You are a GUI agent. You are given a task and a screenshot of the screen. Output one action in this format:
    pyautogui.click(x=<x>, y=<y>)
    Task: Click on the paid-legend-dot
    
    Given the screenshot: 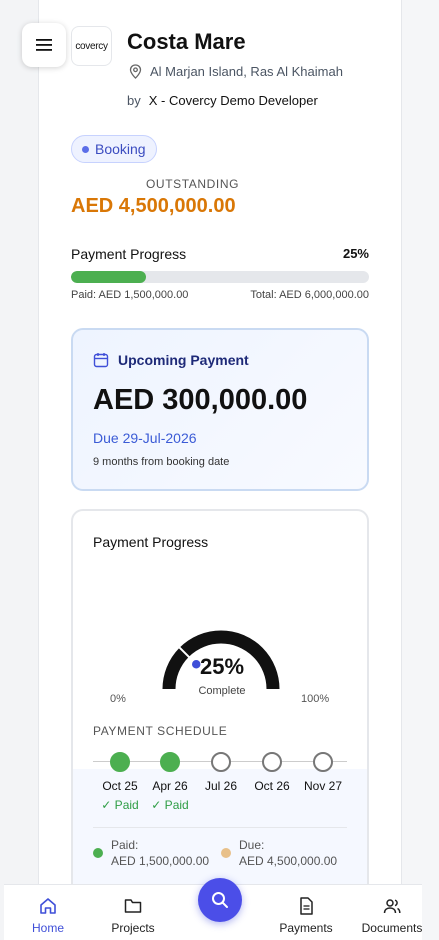 What is the action you would take?
    pyautogui.click(x=98, y=853)
    